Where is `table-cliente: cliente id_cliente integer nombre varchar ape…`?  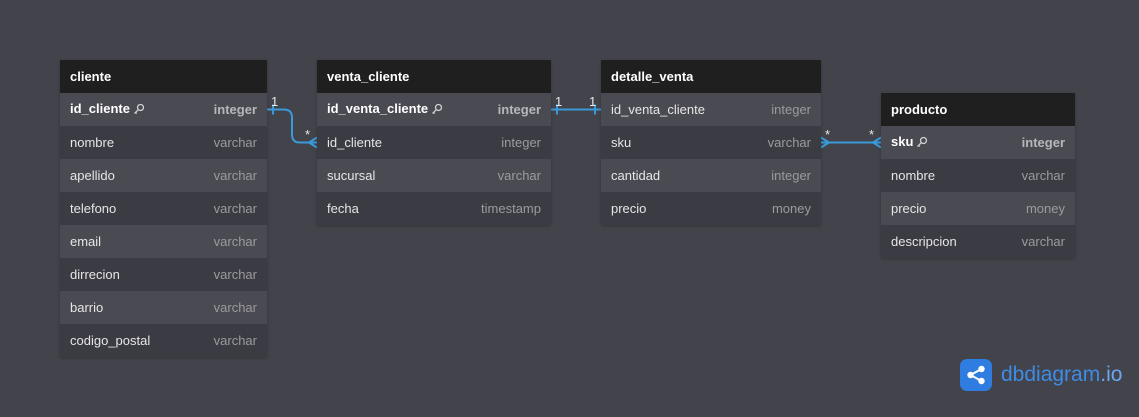 table-cliente: cliente id_cliente integer nombre varchar ape… is located at coordinates (163, 208).